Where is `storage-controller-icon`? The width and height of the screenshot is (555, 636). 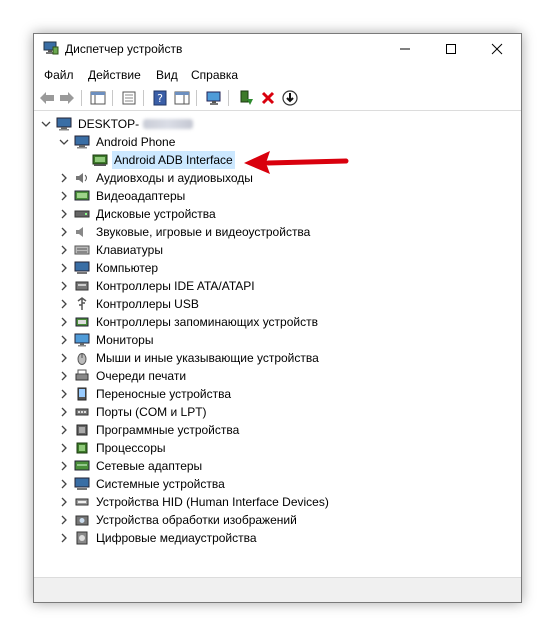 storage-controller-icon is located at coordinates (82, 322).